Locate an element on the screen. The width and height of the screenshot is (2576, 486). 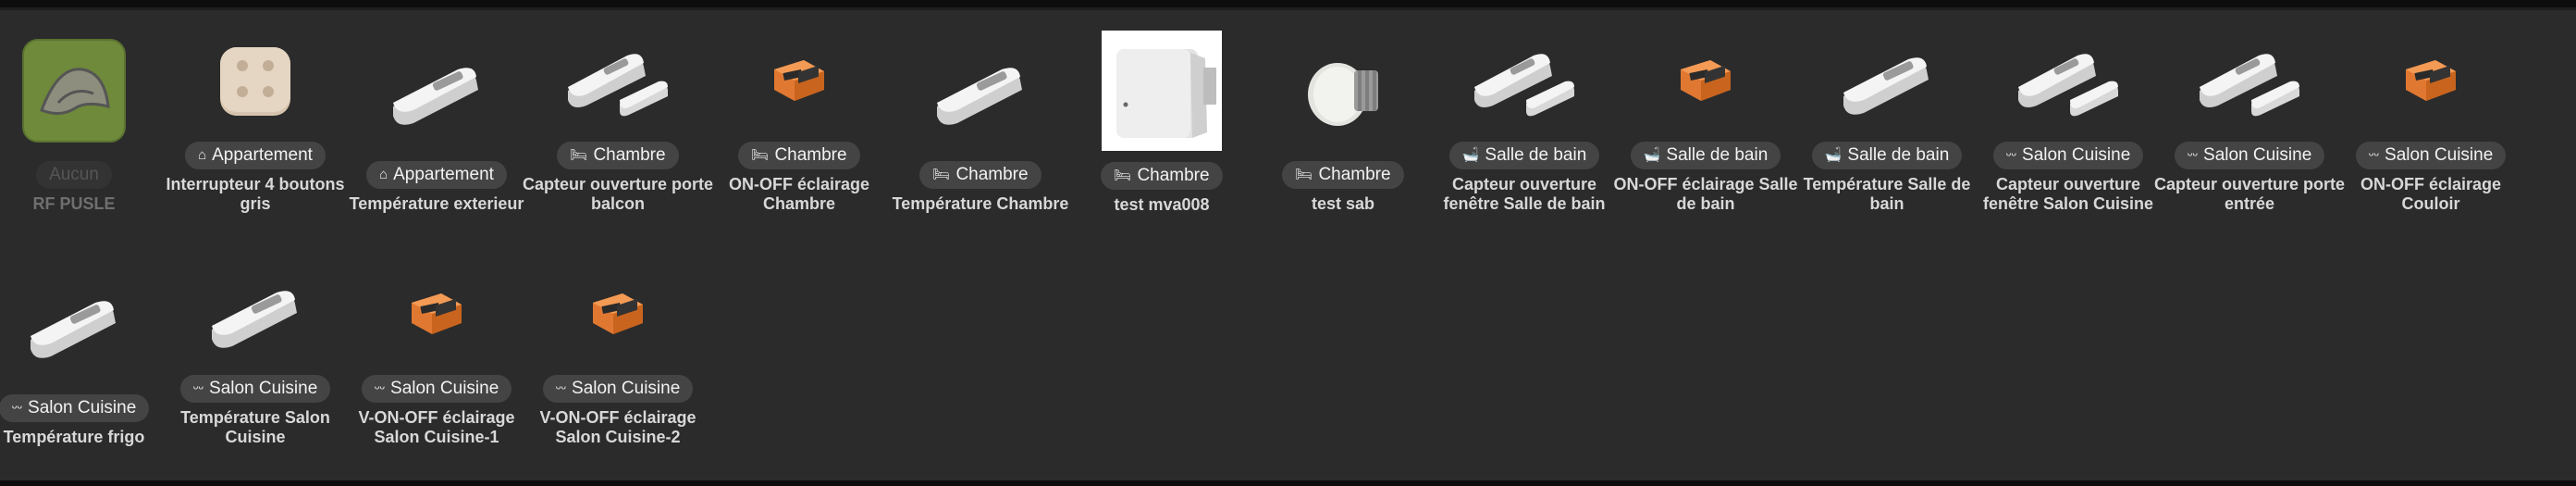
device-name: ON-OFF éclairage Couloir is located at coordinates (2431, 194).